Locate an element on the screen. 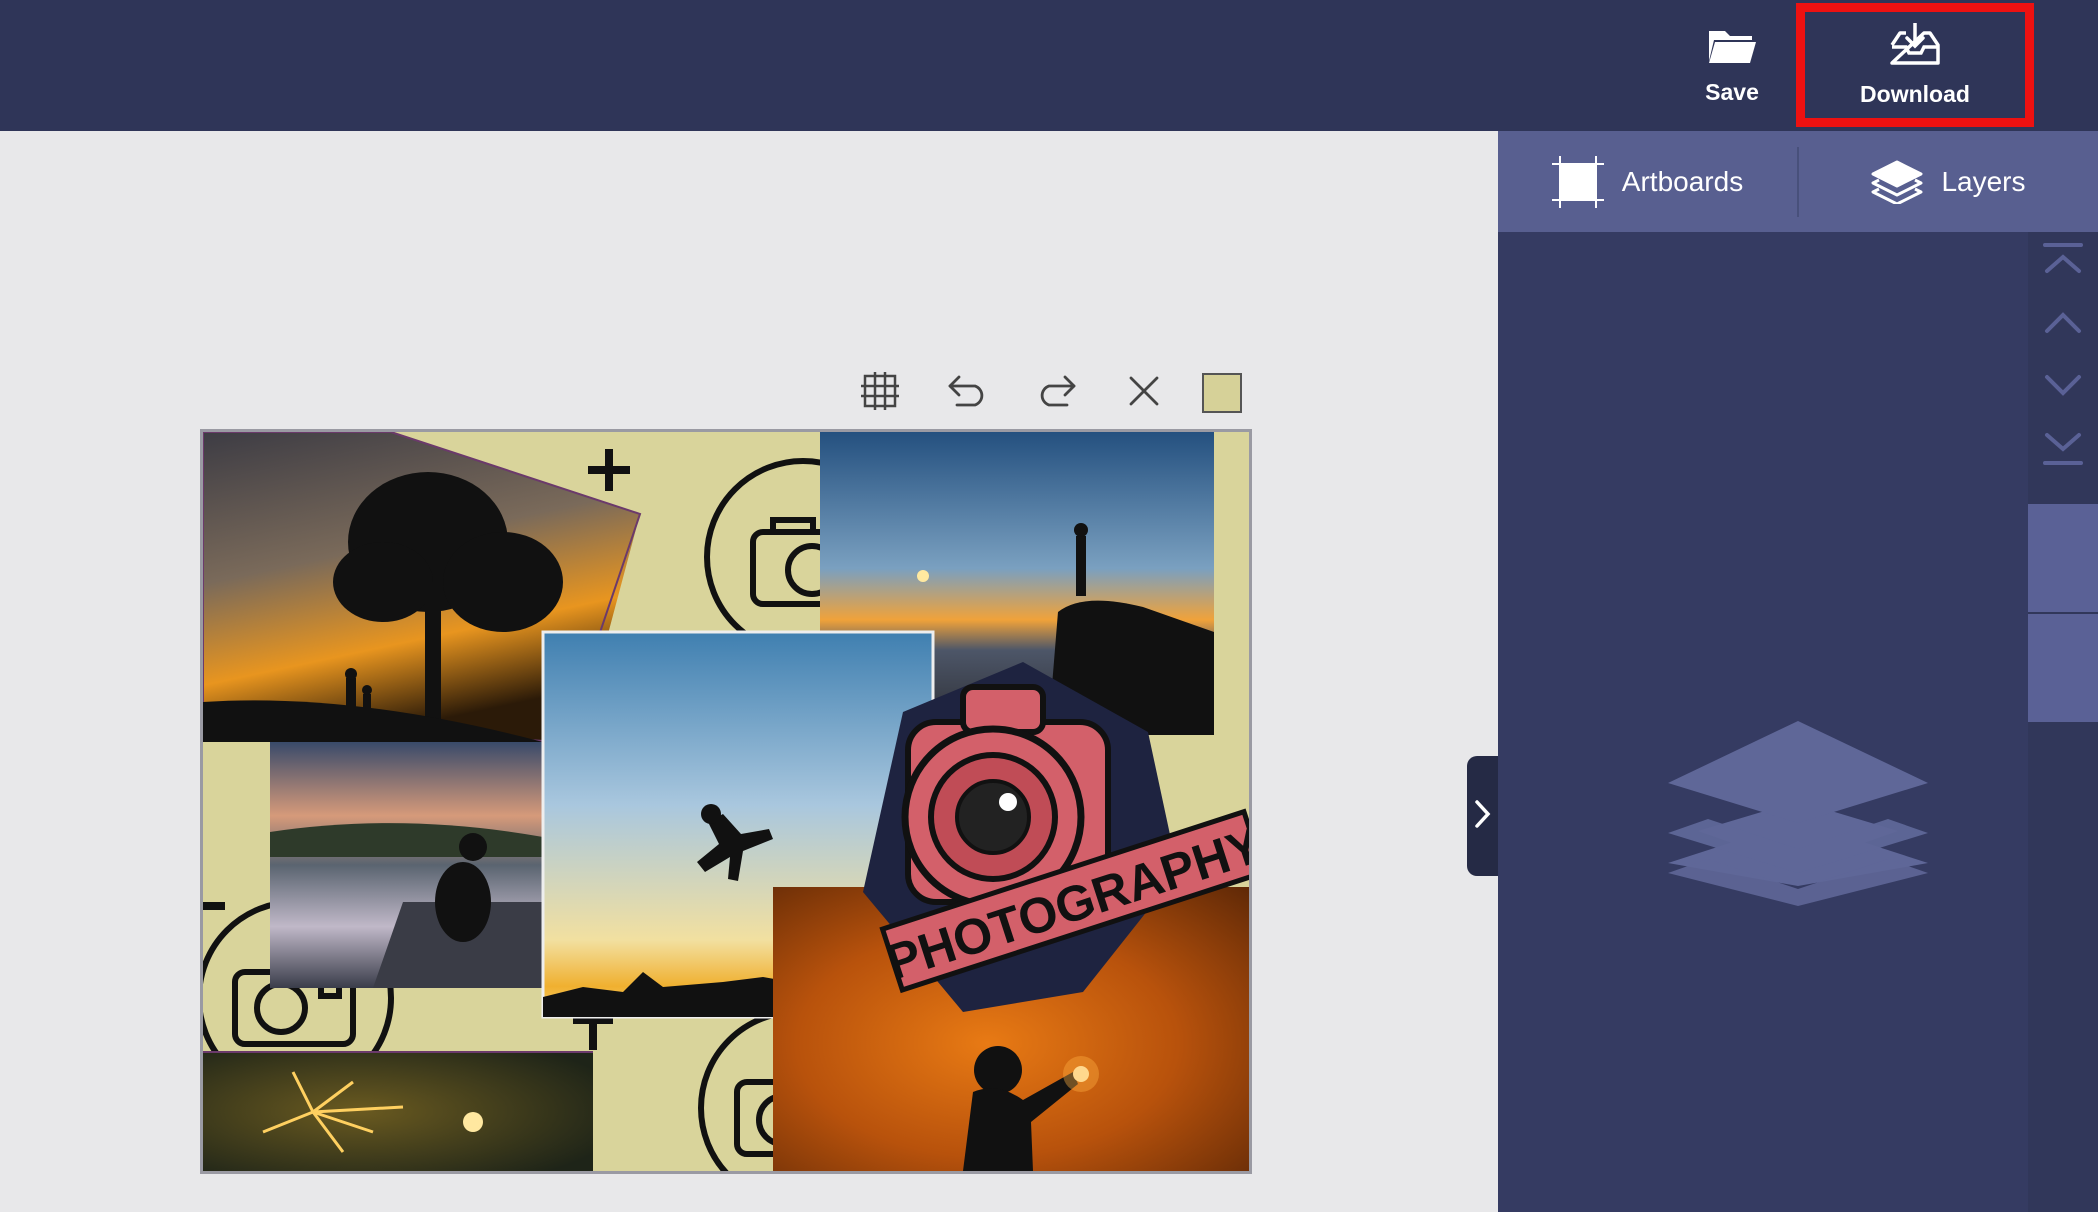 This screenshot has width=2098, height=1212. redo-button is located at coordinates (1056, 393).